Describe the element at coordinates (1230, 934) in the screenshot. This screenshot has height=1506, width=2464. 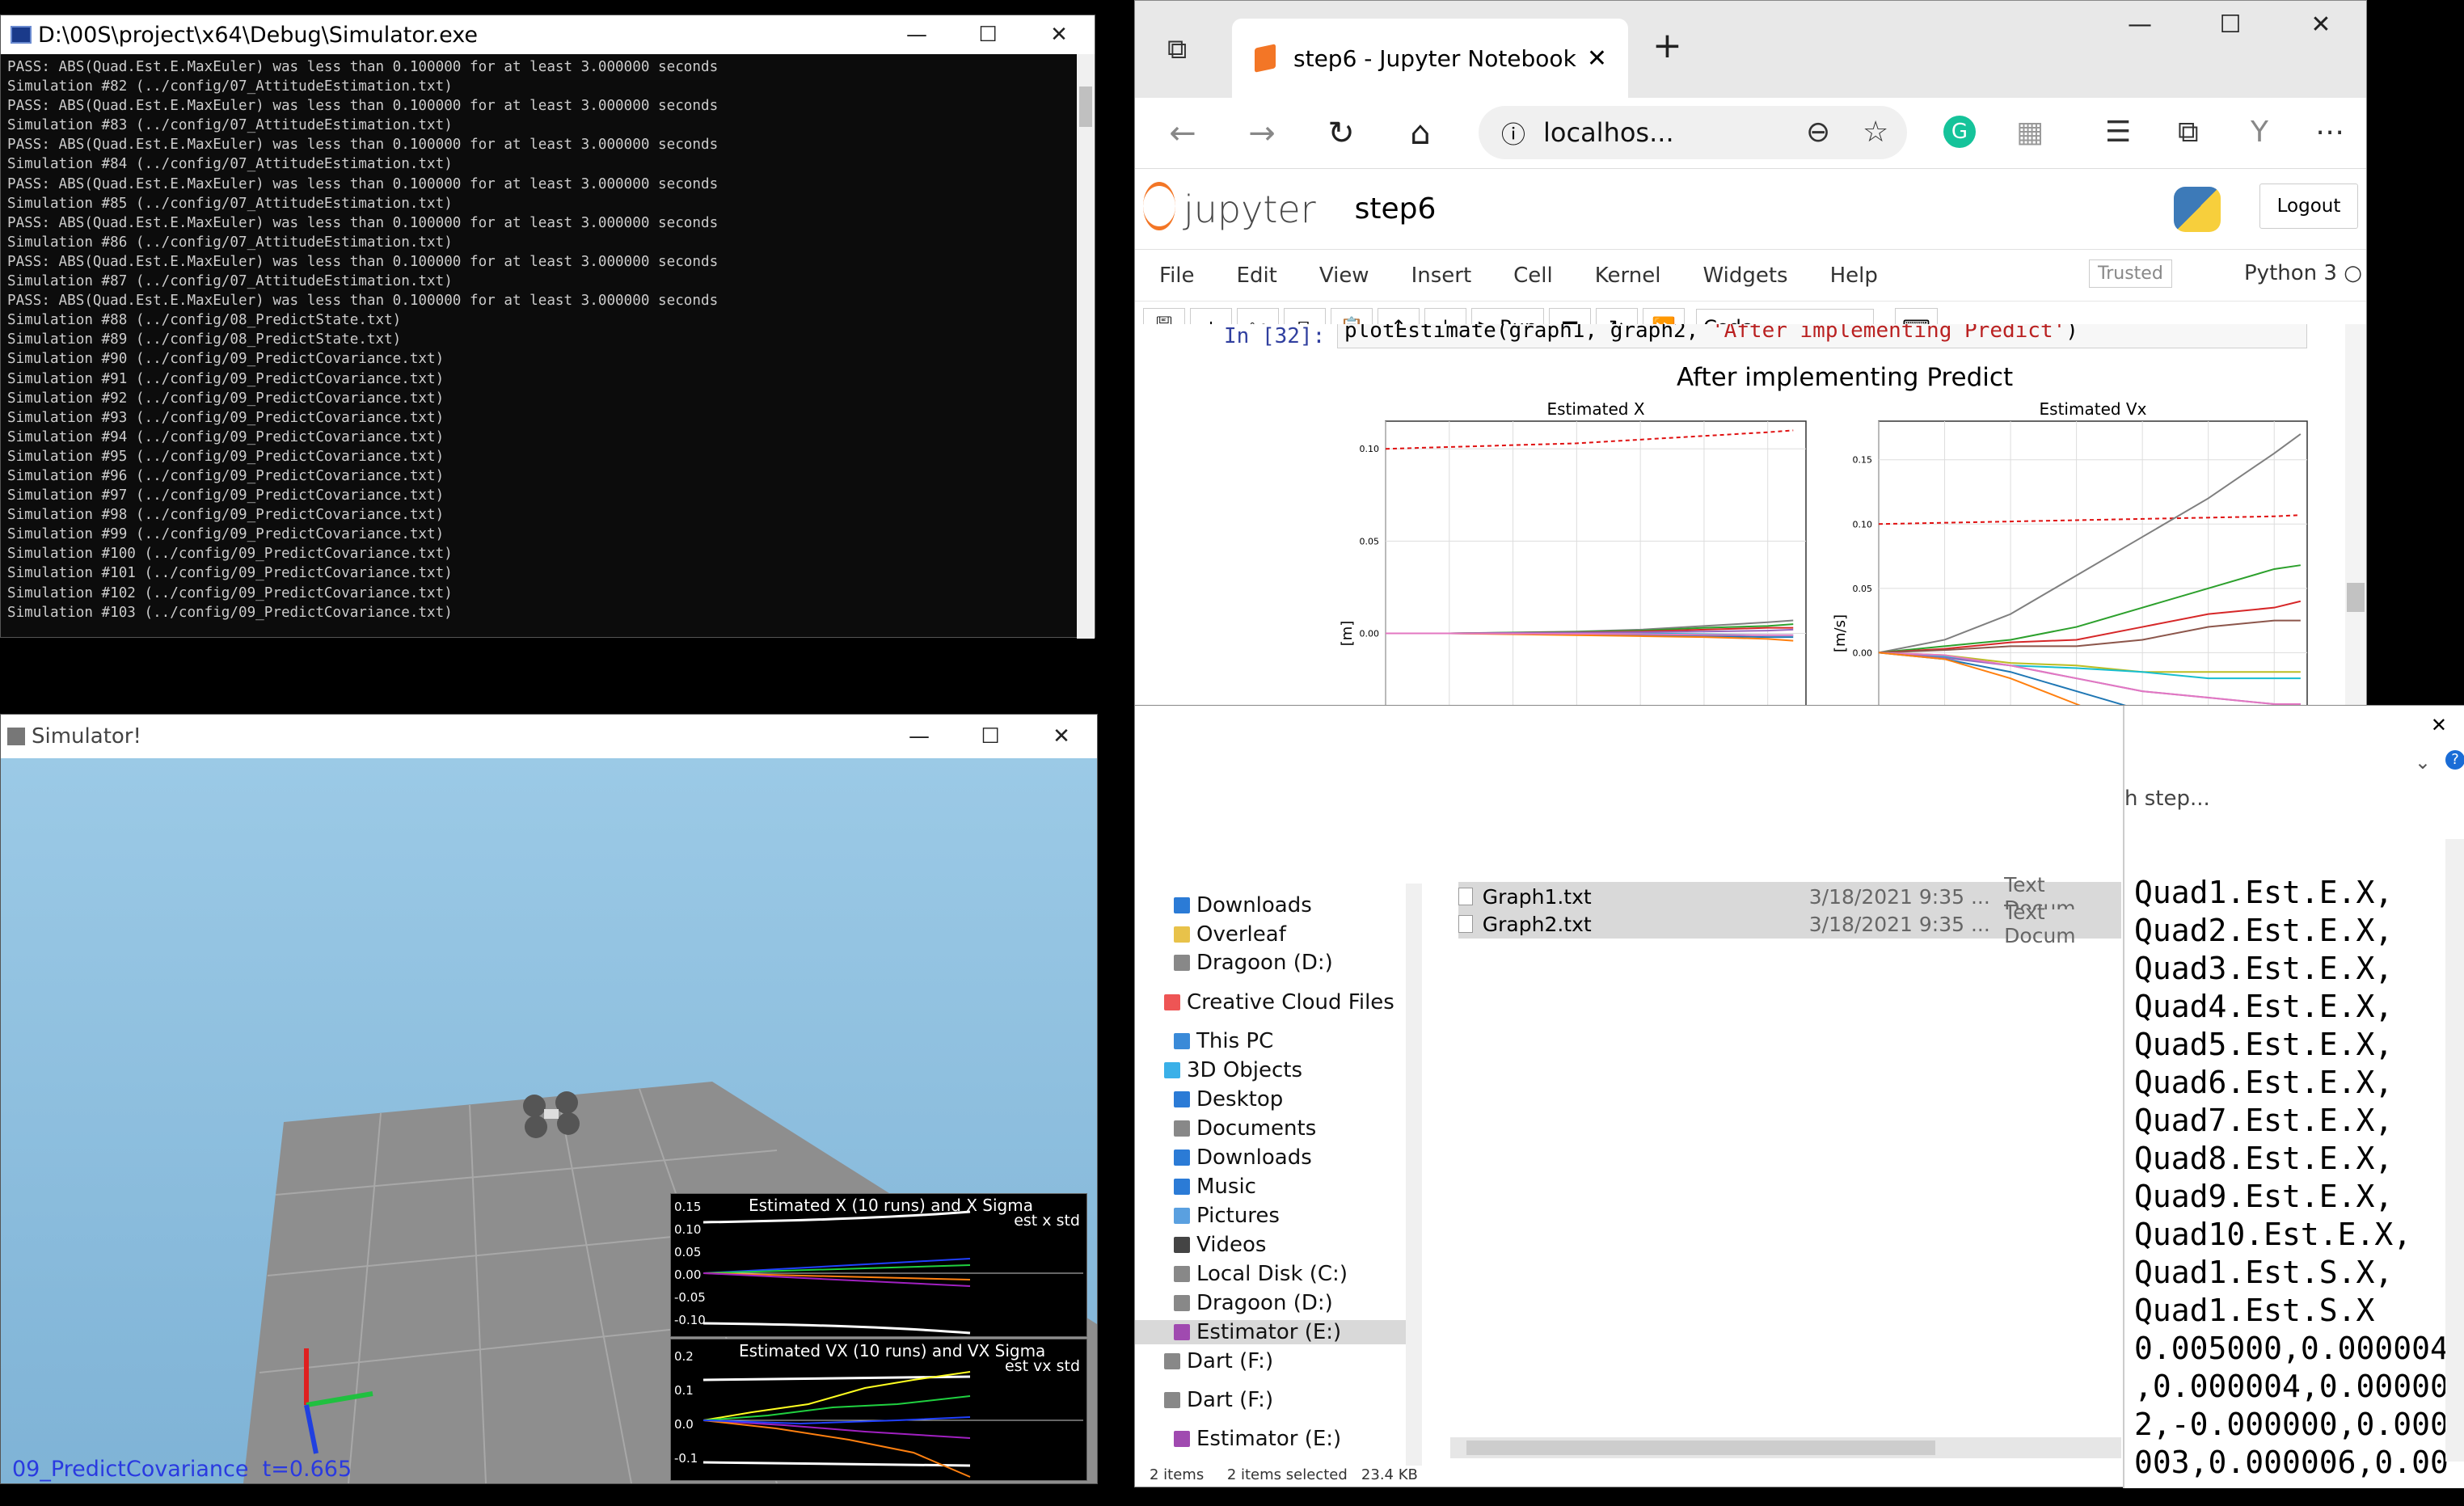
I see `nav-item: Overleaf` at that location.